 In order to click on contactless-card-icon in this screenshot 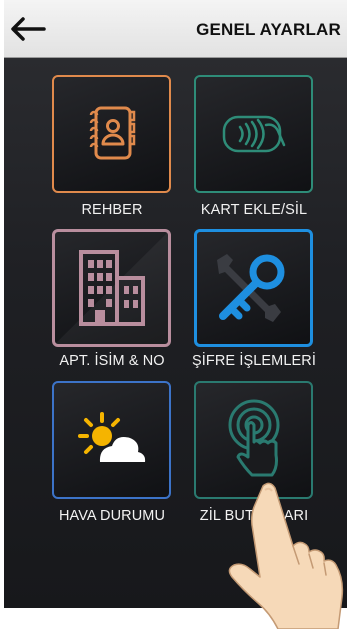, I will do `click(253, 134)`.